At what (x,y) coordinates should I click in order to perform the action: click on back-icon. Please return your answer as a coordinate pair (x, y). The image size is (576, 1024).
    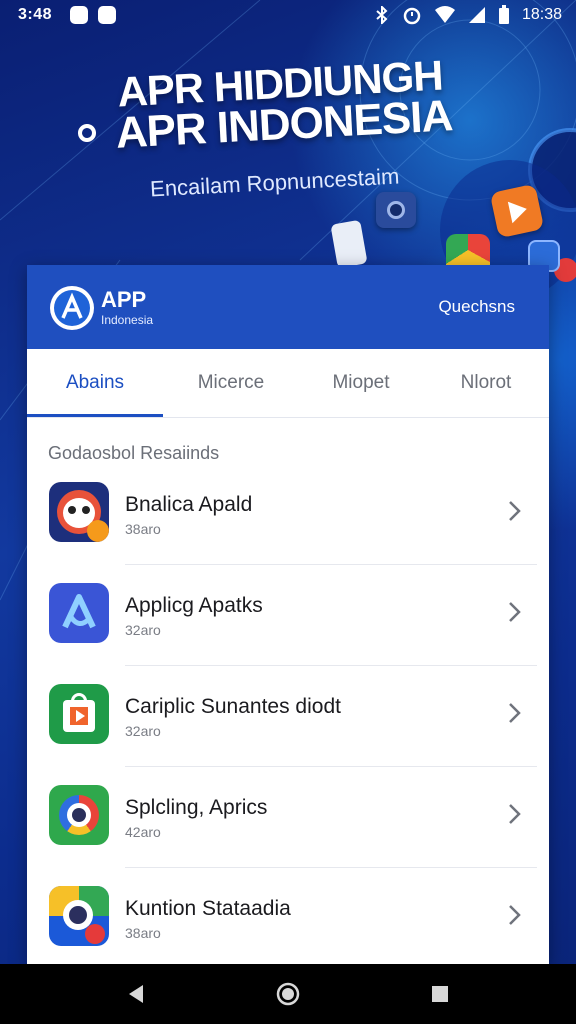
    Looking at the image, I should click on (136, 994).